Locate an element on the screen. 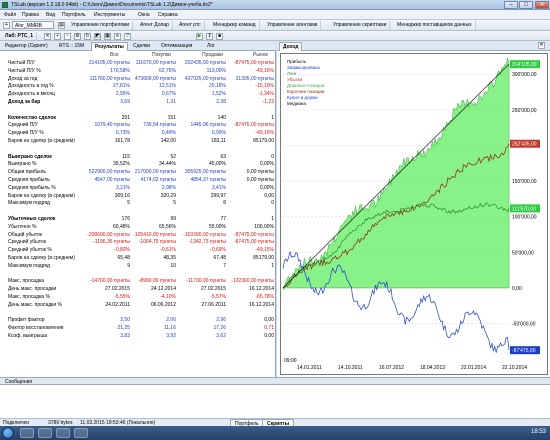 The height and width of the screenshot is (440, 550). tab-script-editor: Редактор (Скрипт) is located at coordinates (26, 46).